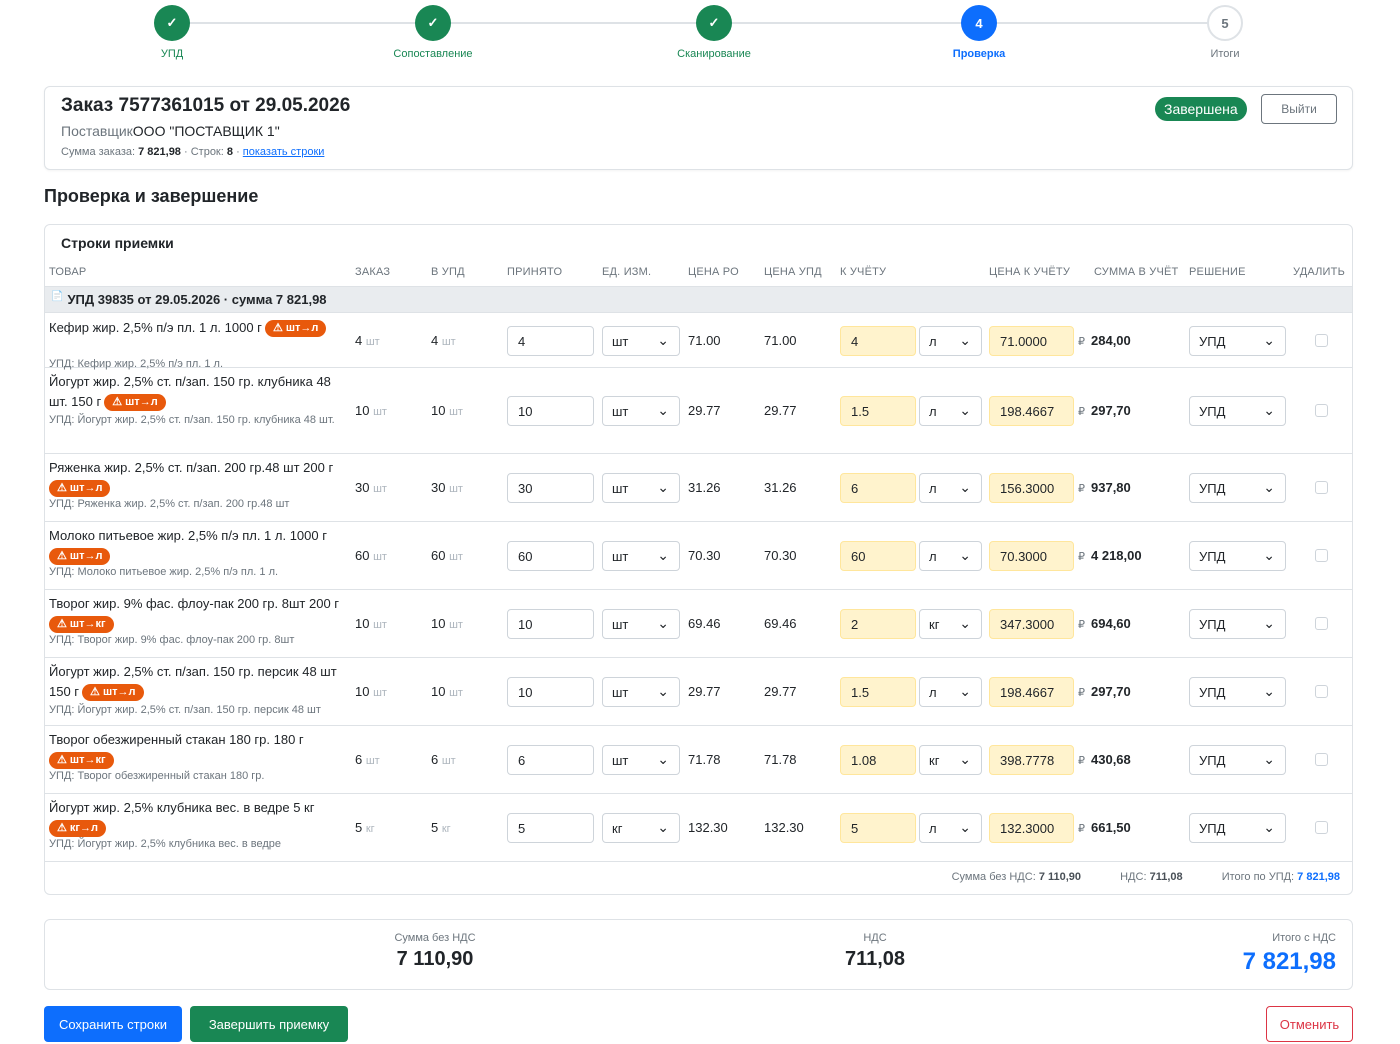  I want to click on to-account-qty-input: 6, so click(878, 488).